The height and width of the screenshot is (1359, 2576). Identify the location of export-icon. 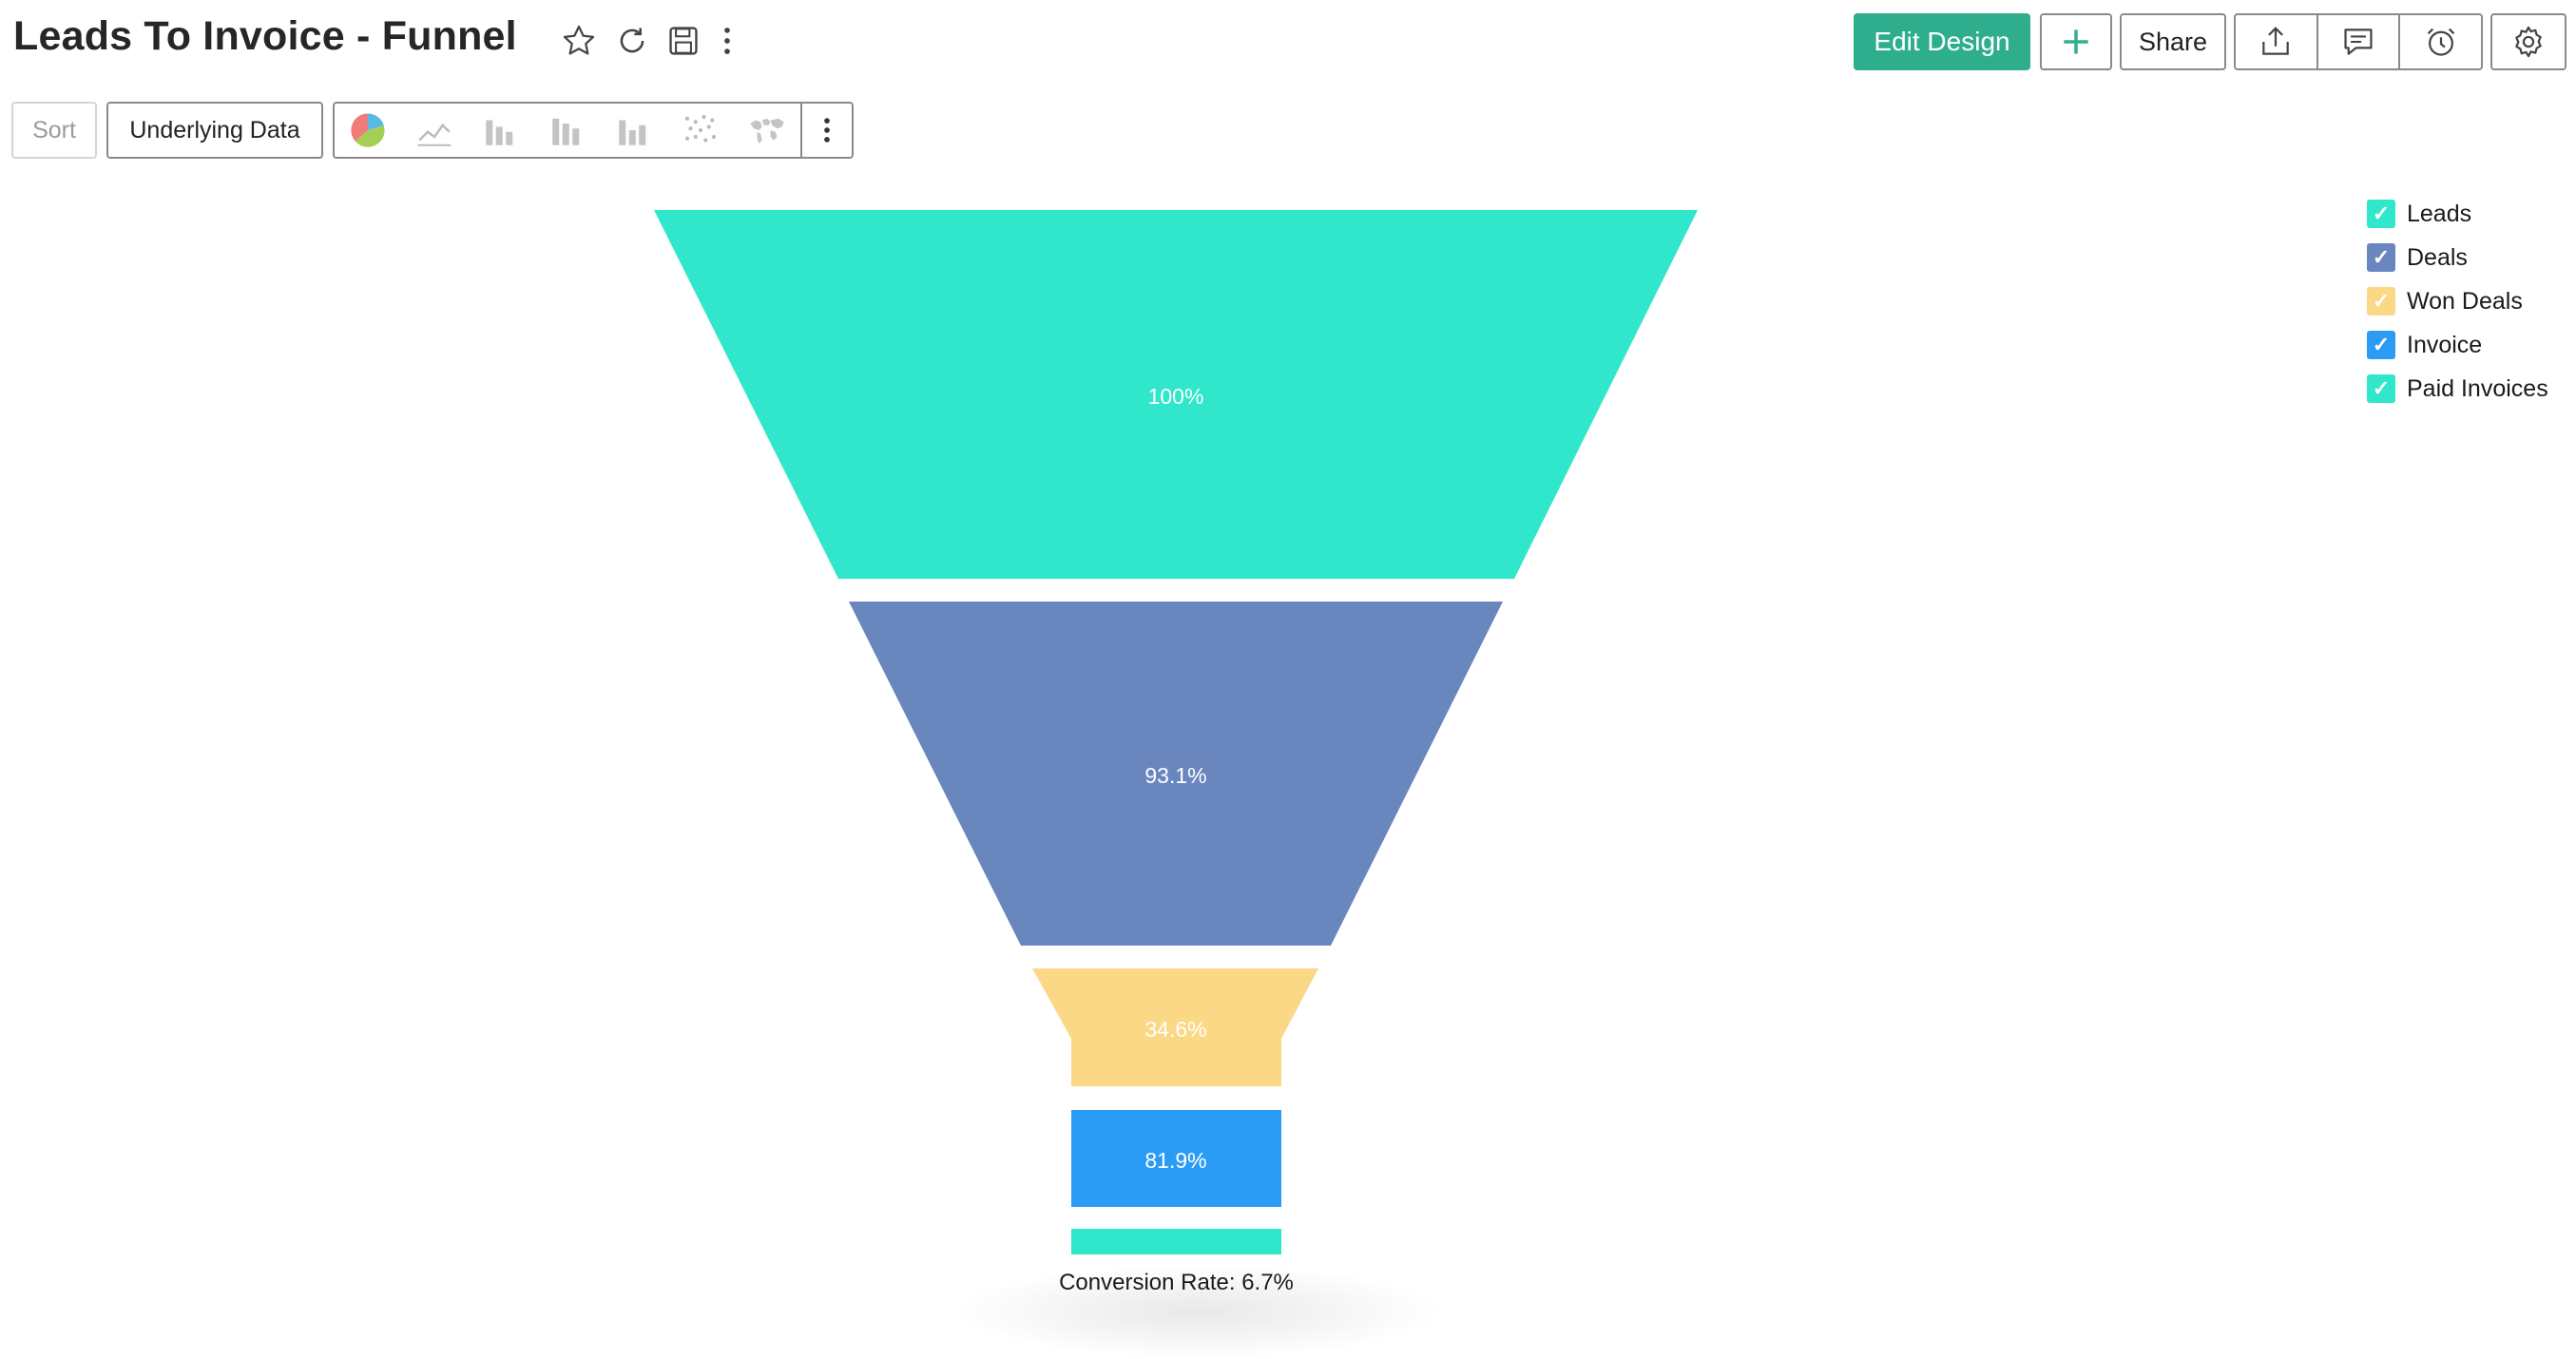
(2276, 41).